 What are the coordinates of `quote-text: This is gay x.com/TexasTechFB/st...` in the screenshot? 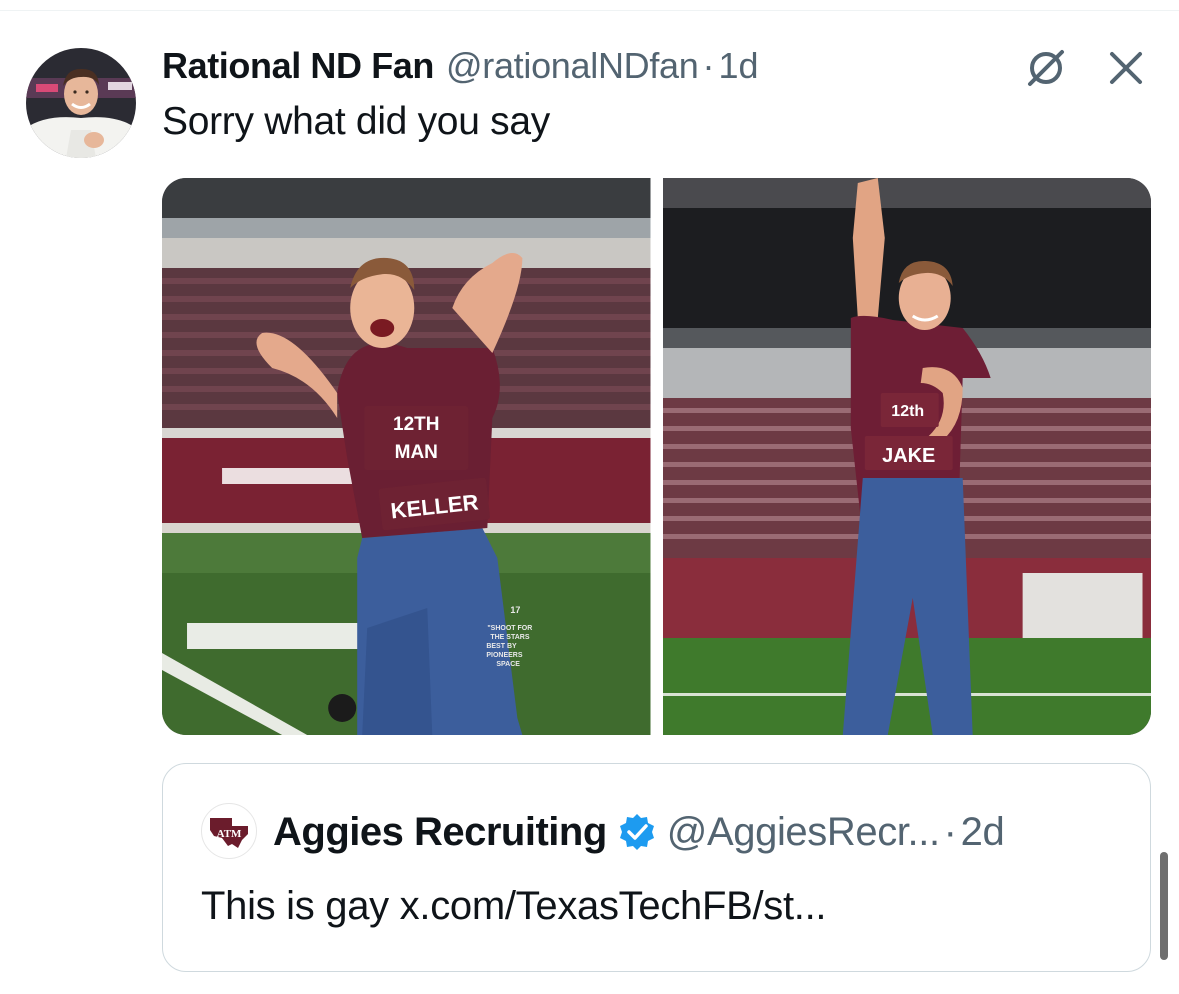 It's located at (514, 906).